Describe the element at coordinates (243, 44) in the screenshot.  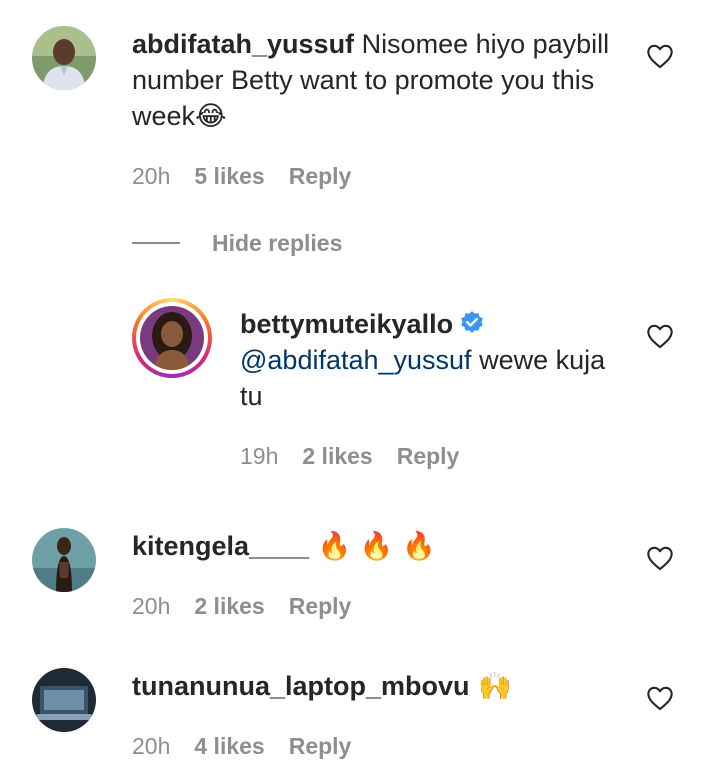
I see `comment-username: abdifatah_yussuf` at that location.